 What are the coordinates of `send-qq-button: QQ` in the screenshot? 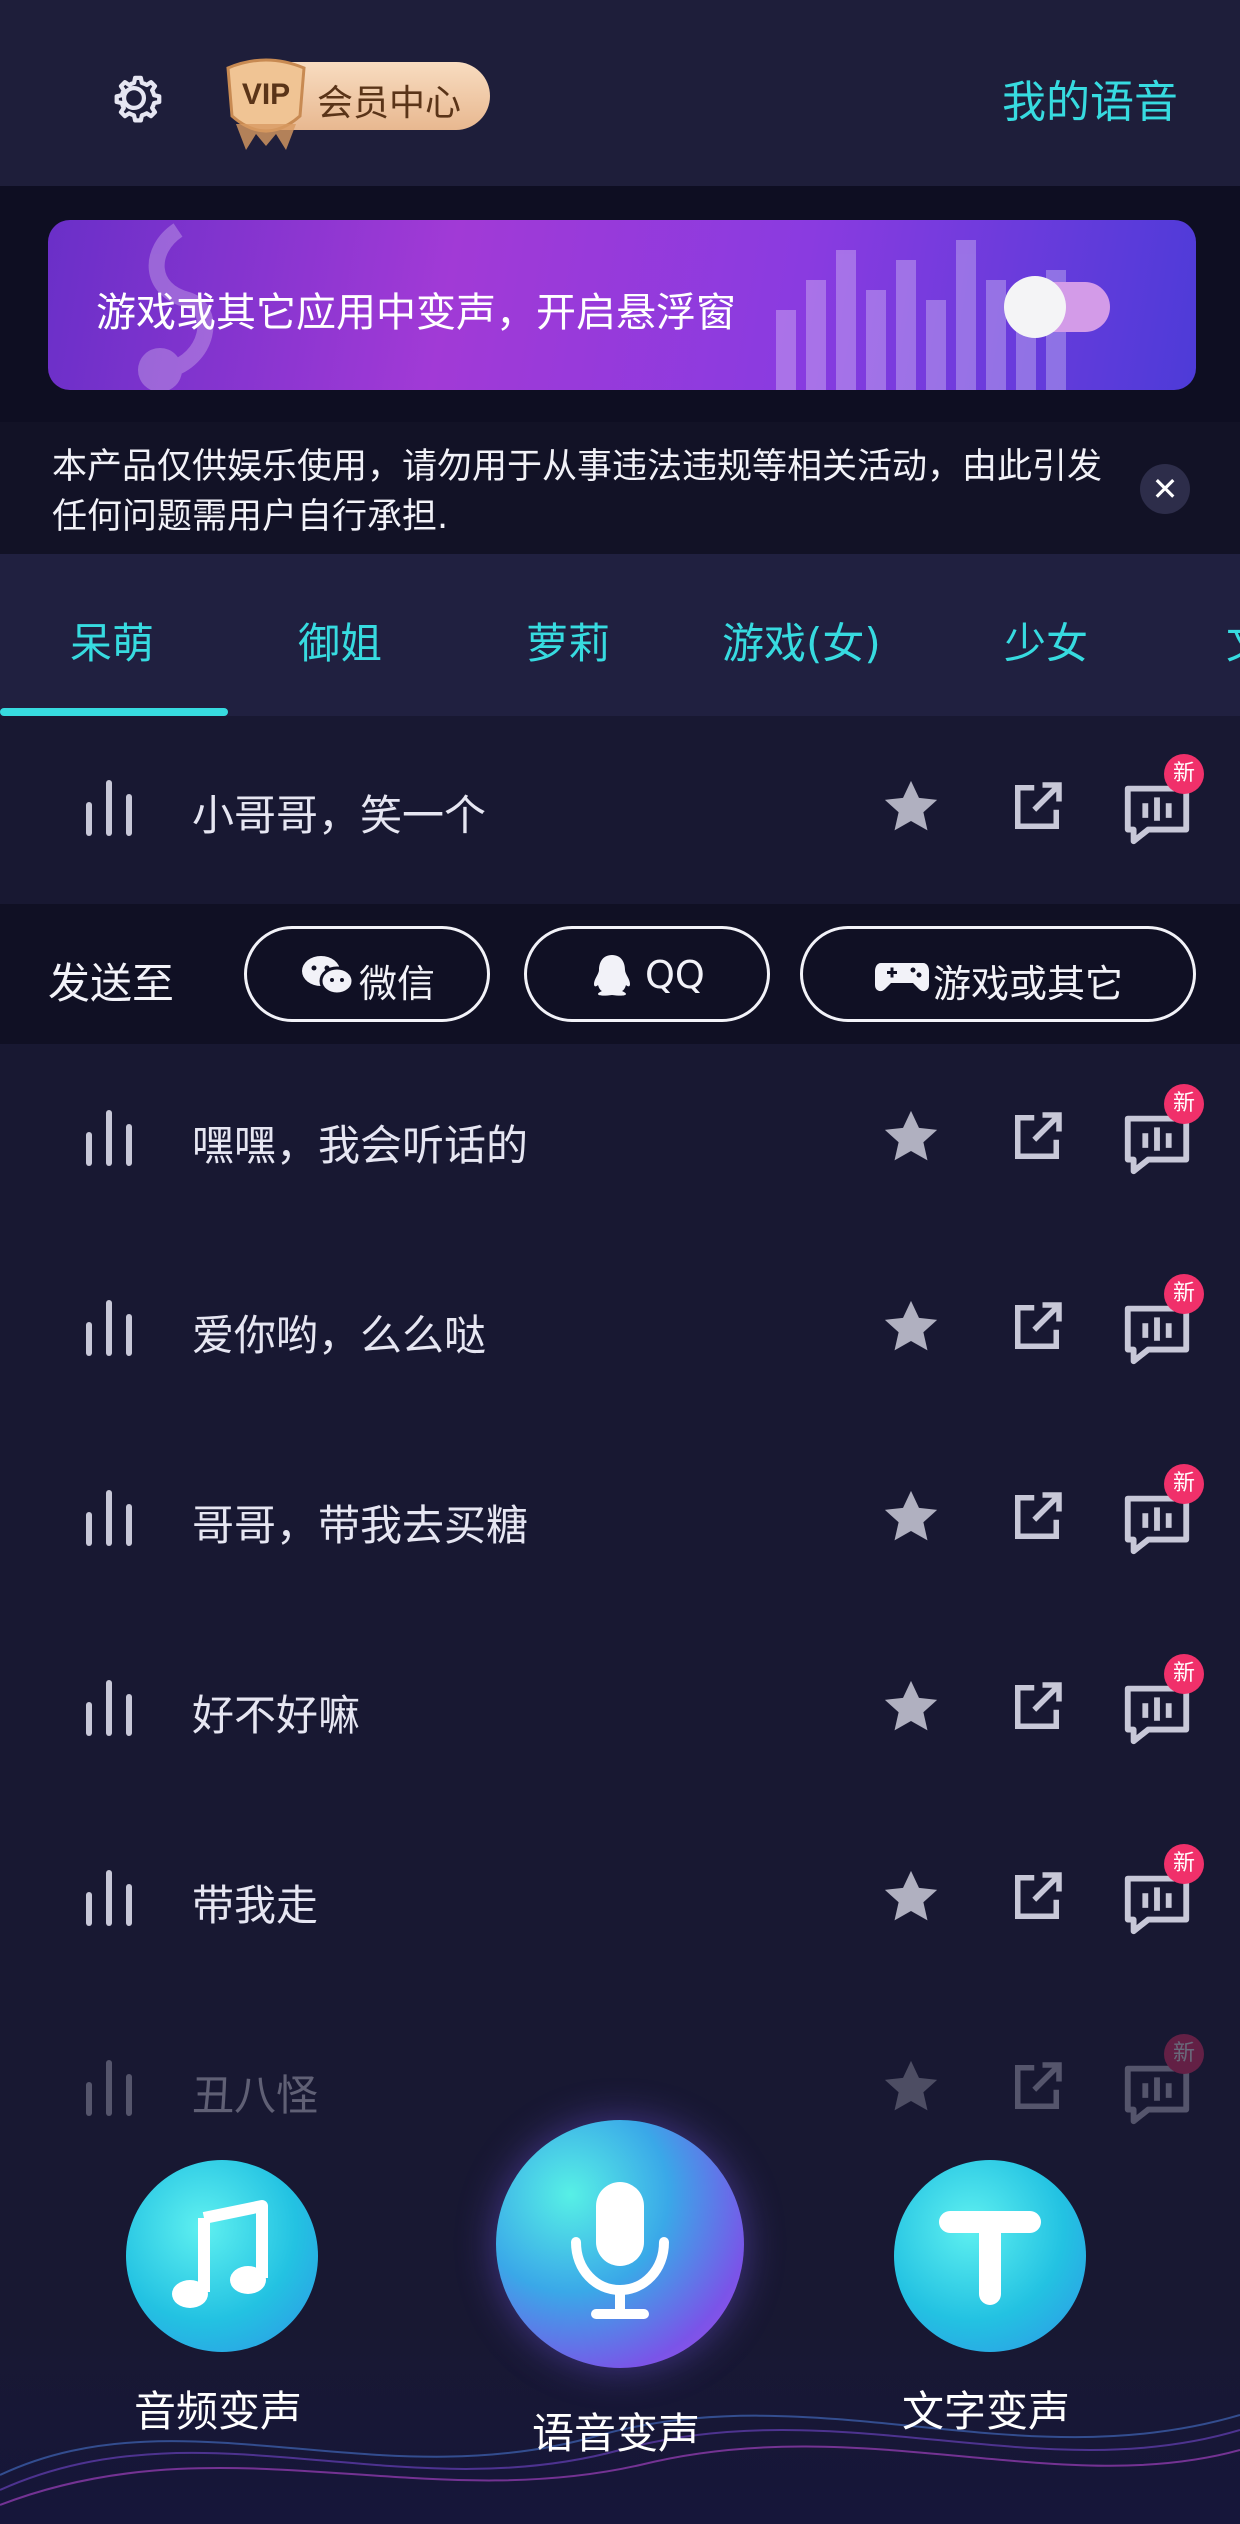 It's located at (647, 974).